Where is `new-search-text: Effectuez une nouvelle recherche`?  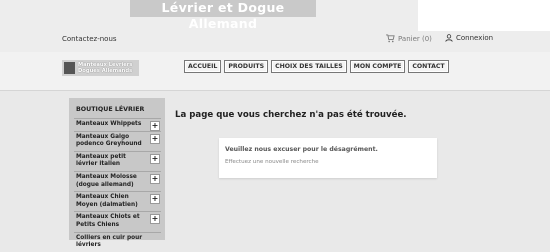
new-search-text: Effectuez une nouvelle recherche is located at coordinates (272, 162).